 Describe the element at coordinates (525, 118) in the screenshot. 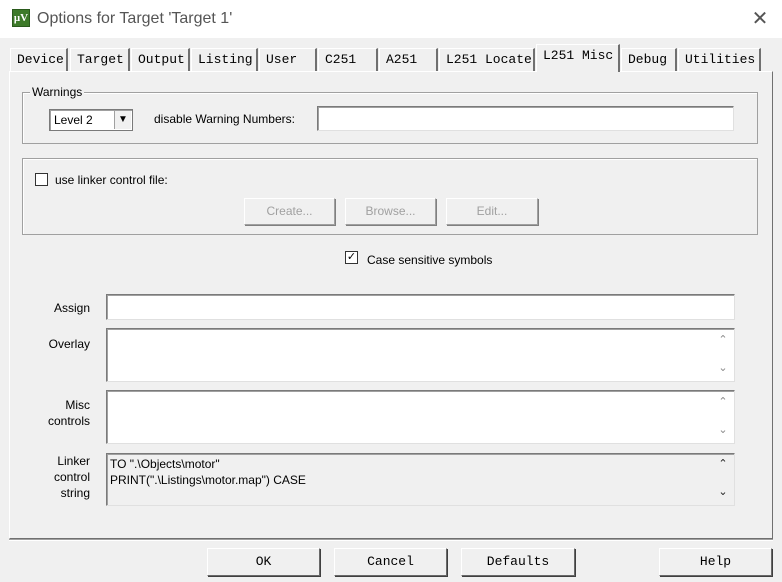

I see `disable-warning-numbers-input` at that location.